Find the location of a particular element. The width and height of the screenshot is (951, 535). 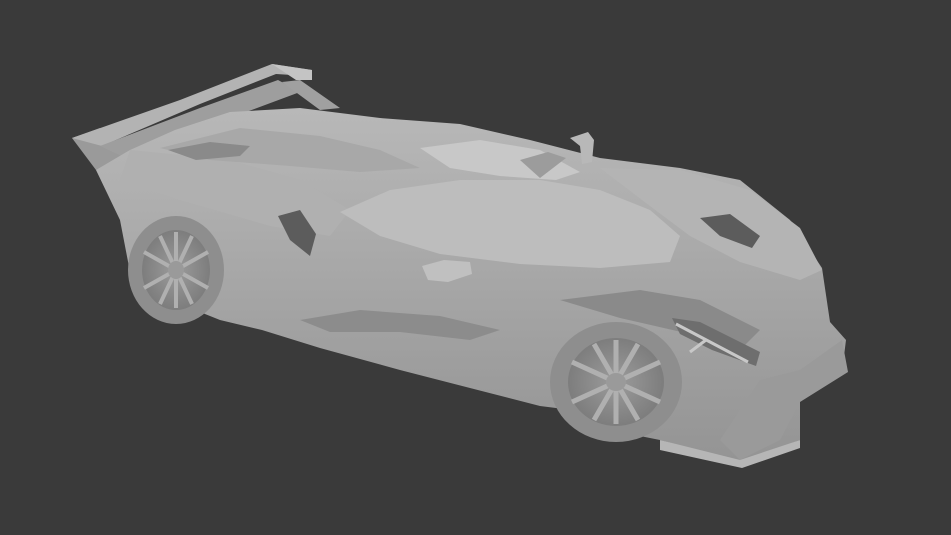

rear-hub is located at coordinates (176, 270).